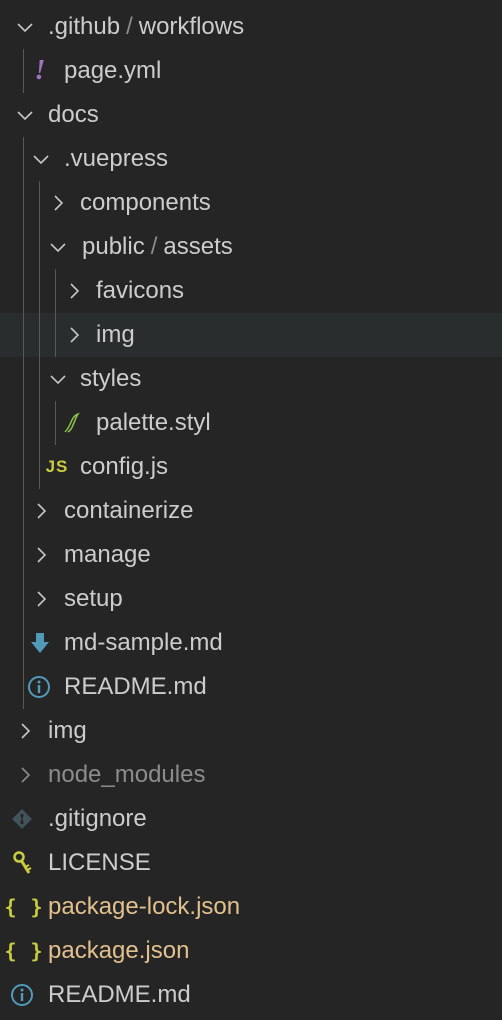  What do you see at coordinates (111, 378) in the screenshot?
I see `tree-item-label: styles` at bounding box center [111, 378].